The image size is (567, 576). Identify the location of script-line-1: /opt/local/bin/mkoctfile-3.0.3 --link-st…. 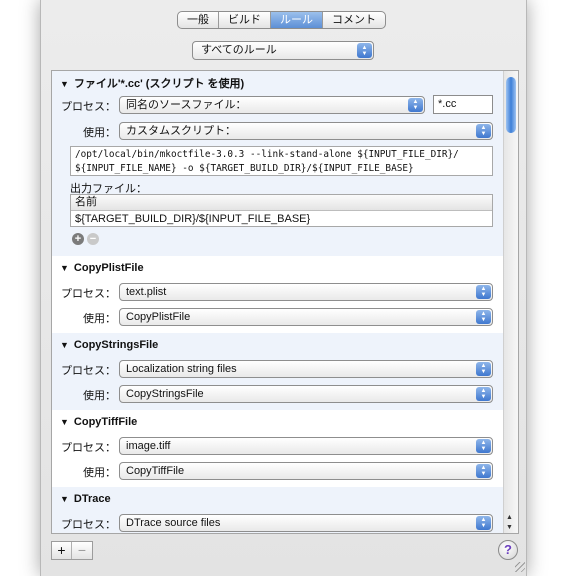
(267, 154).